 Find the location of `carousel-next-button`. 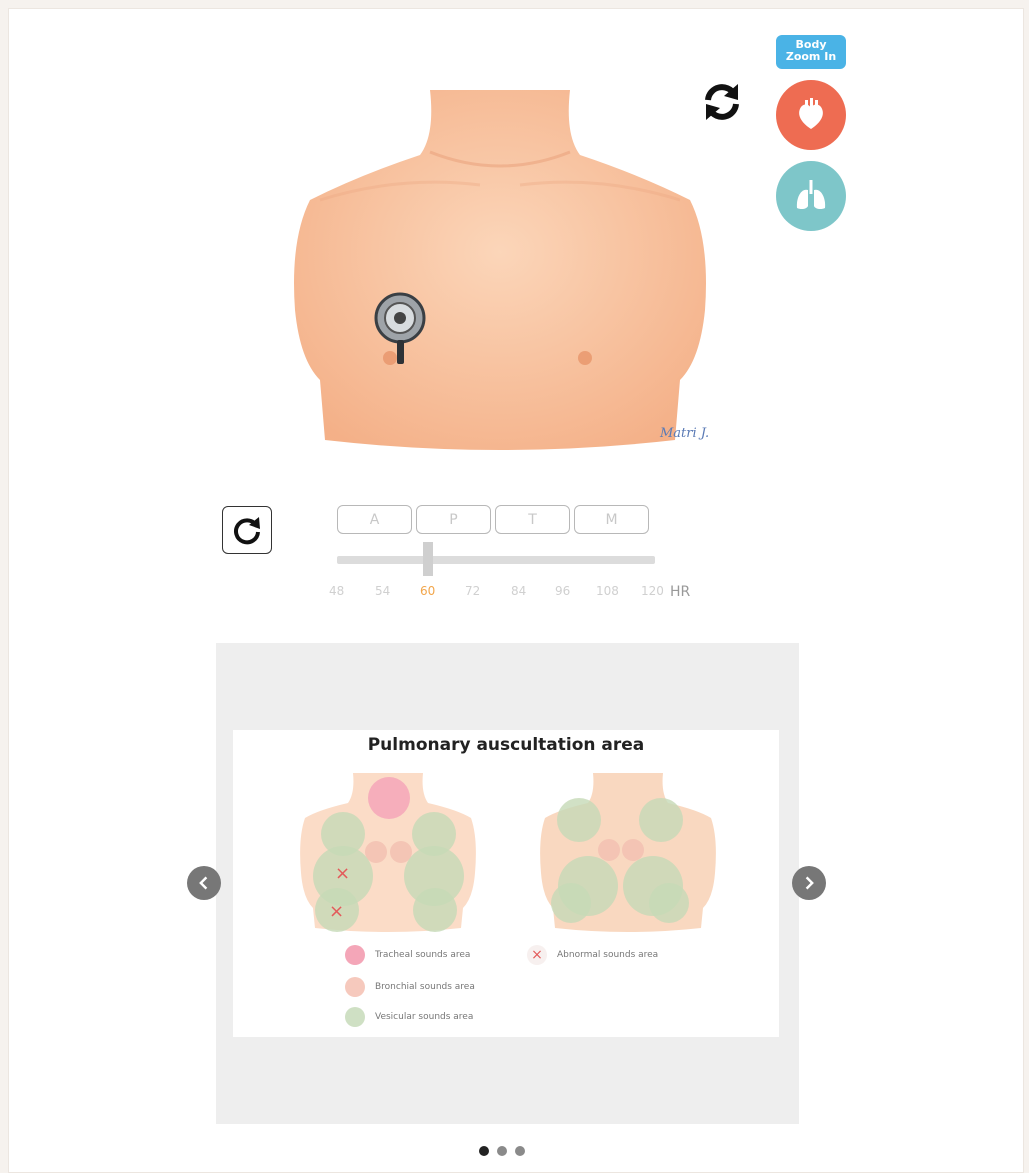

carousel-next-button is located at coordinates (809, 883).